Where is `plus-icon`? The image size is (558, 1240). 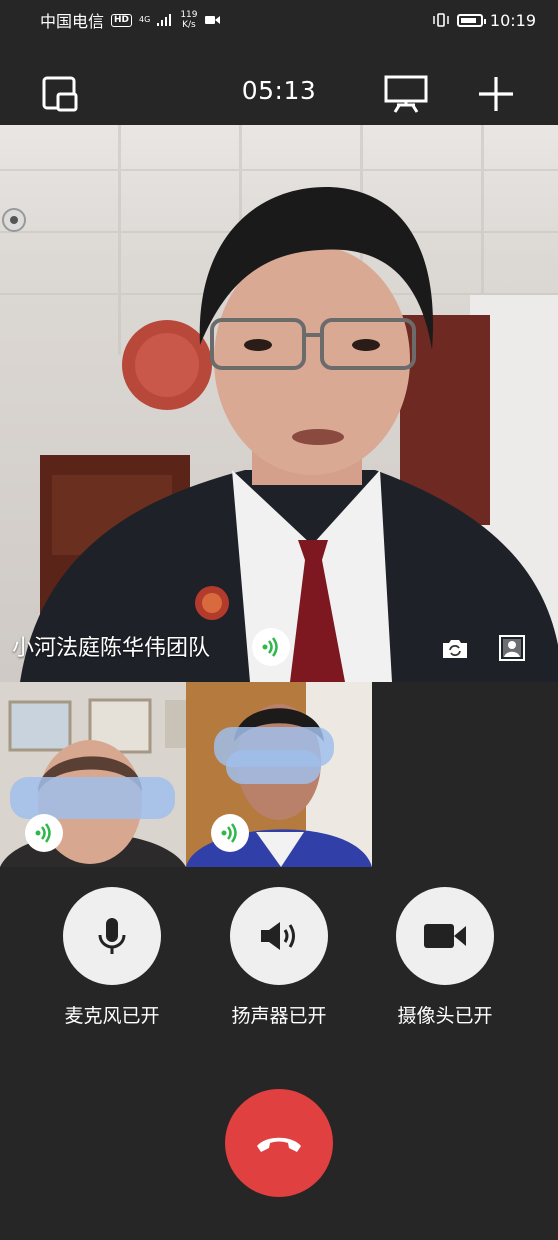
plus-icon is located at coordinates (496, 94).